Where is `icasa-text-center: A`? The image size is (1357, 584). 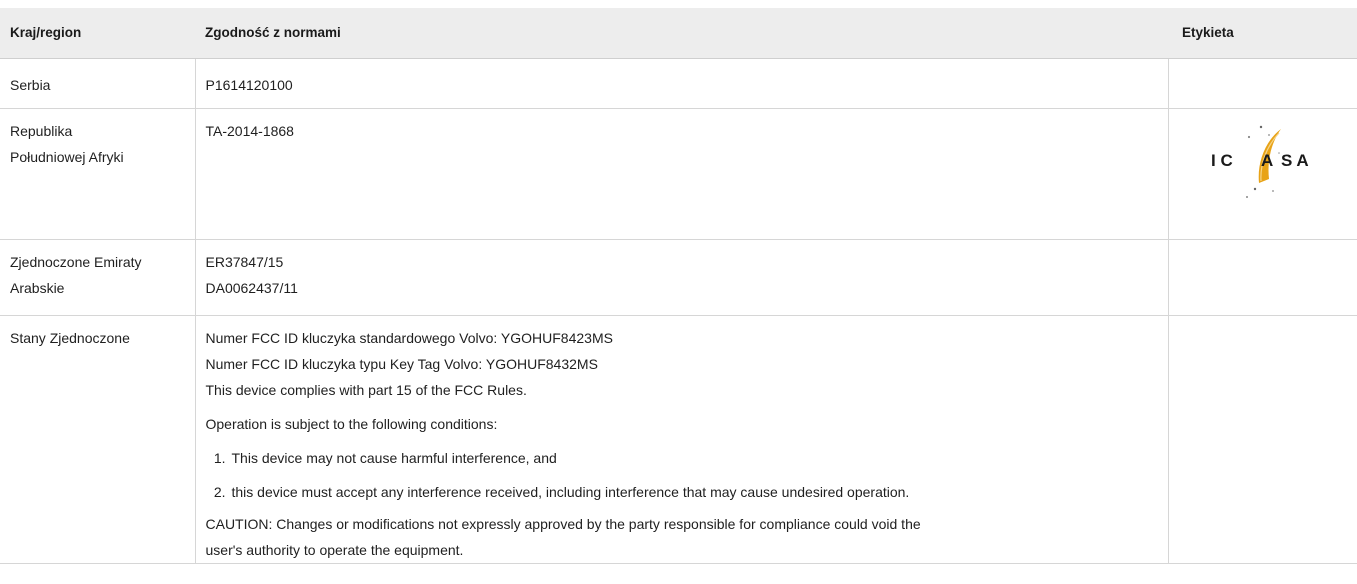
icasa-text-center: A is located at coordinates (1267, 160).